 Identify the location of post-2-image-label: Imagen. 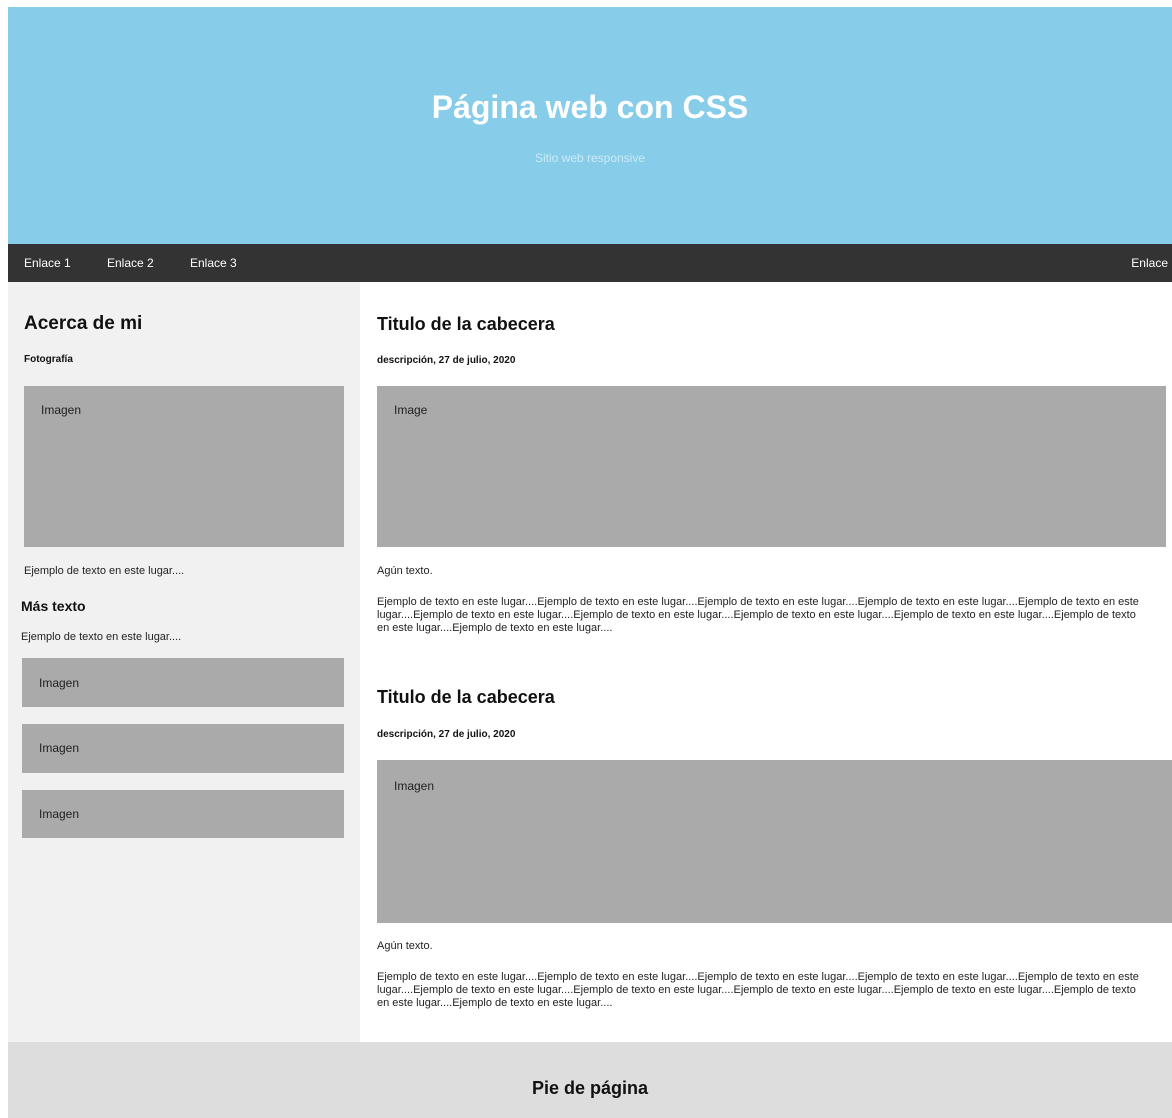
(414, 786).